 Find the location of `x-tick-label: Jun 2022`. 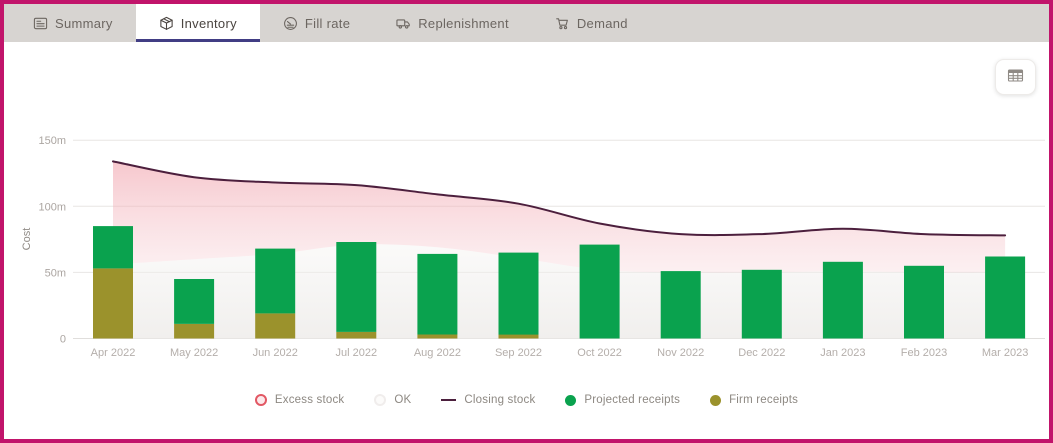

x-tick-label: Jun 2022 is located at coordinates (275, 353).